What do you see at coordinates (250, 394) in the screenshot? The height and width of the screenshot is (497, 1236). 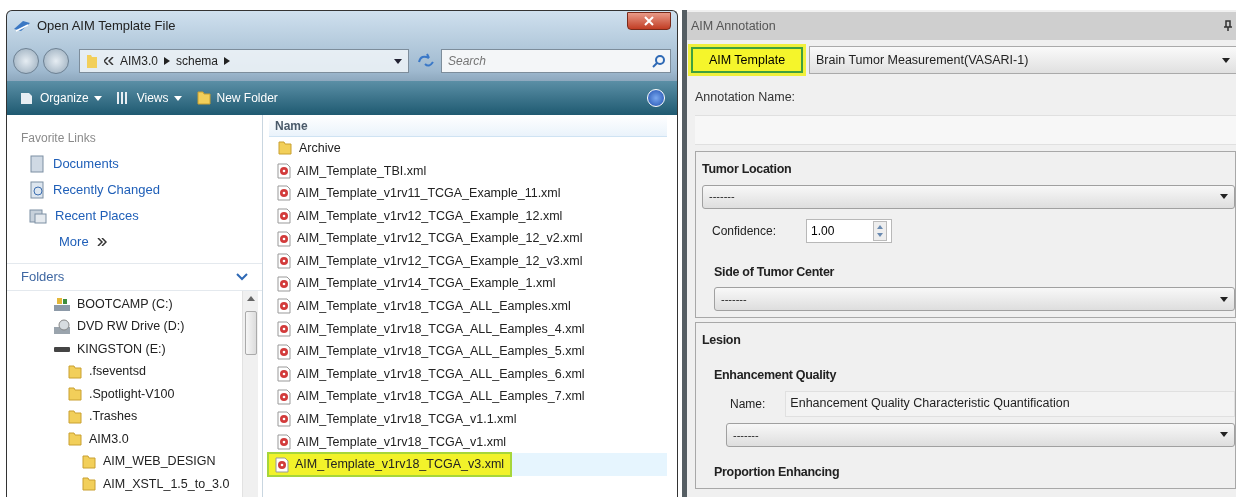 I see `scrollbar` at bounding box center [250, 394].